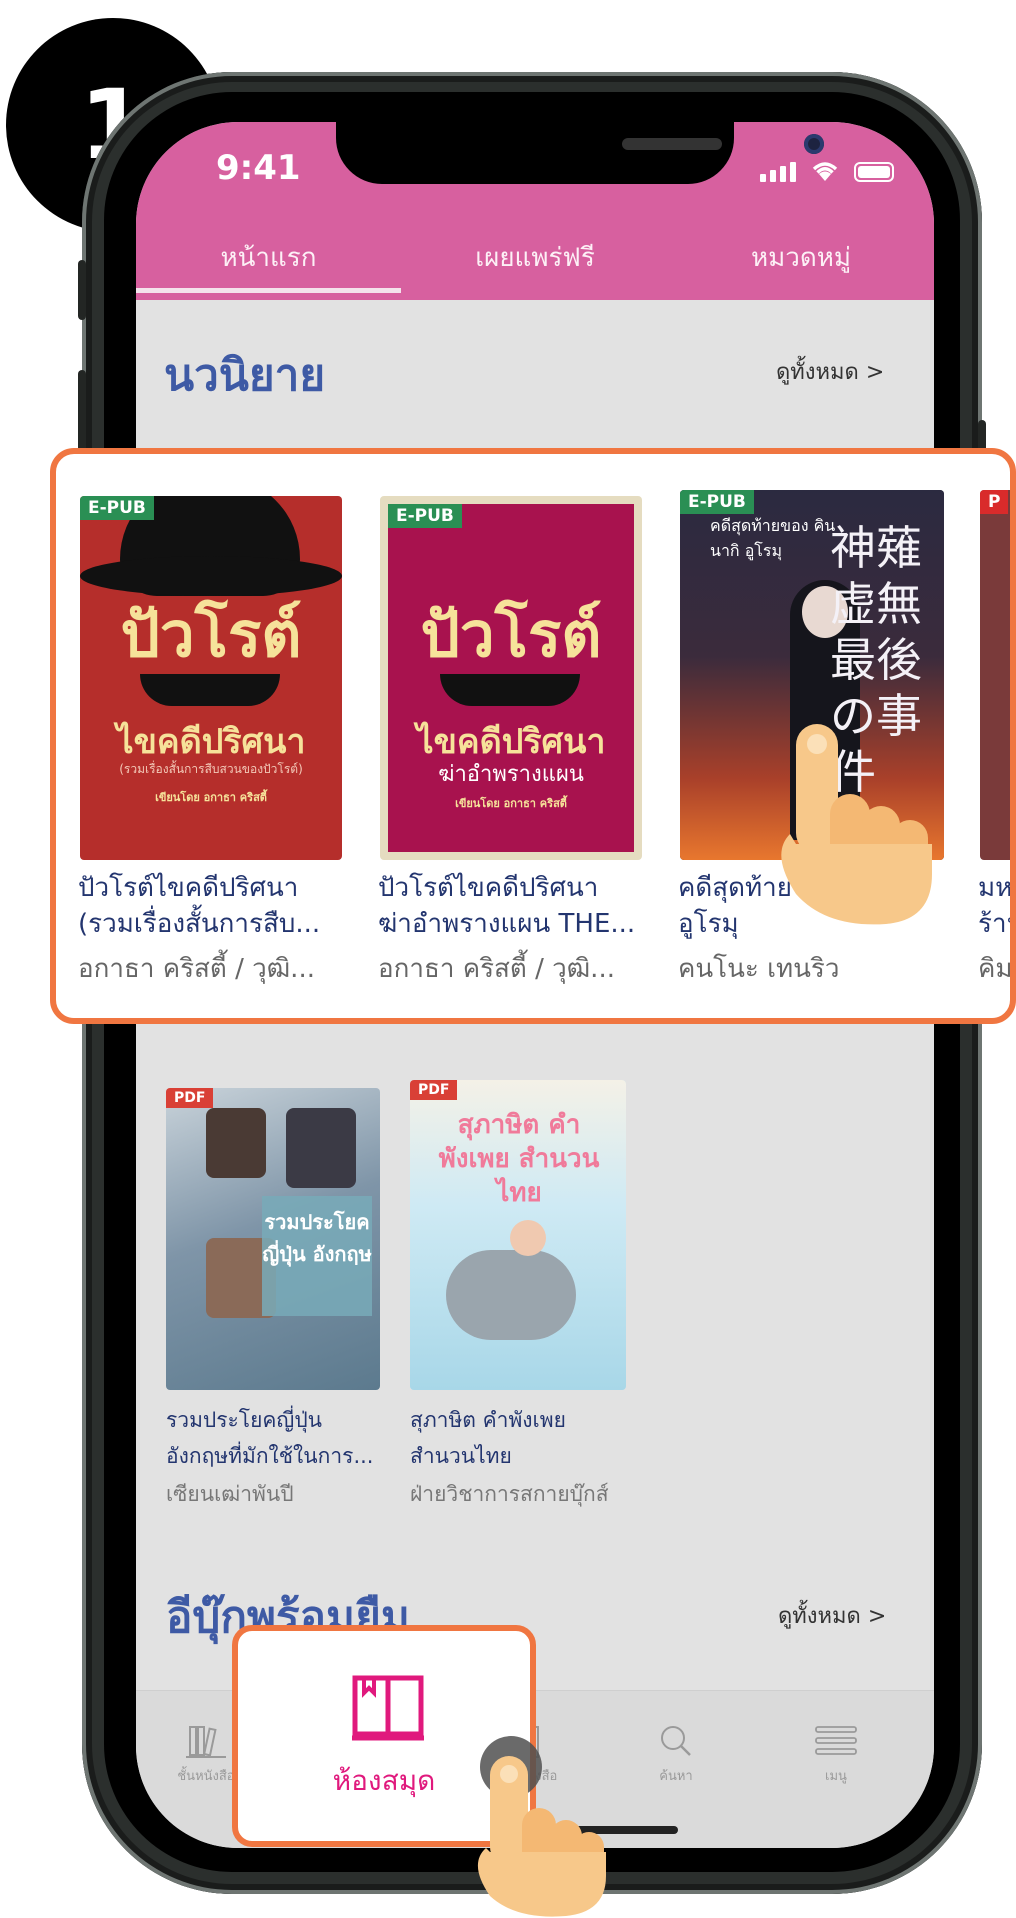  What do you see at coordinates (995, 675) in the screenshot?
I see `book-cover-partial: P` at bounding box center [995, 675].